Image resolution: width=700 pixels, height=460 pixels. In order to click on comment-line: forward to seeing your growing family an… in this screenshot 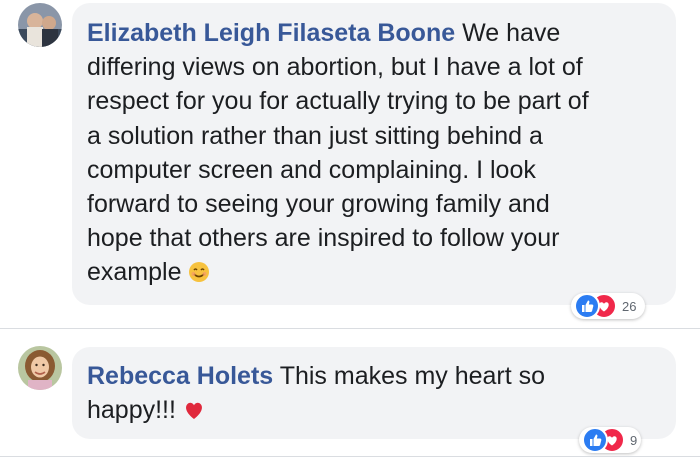, I will do `click(318, 204)`.